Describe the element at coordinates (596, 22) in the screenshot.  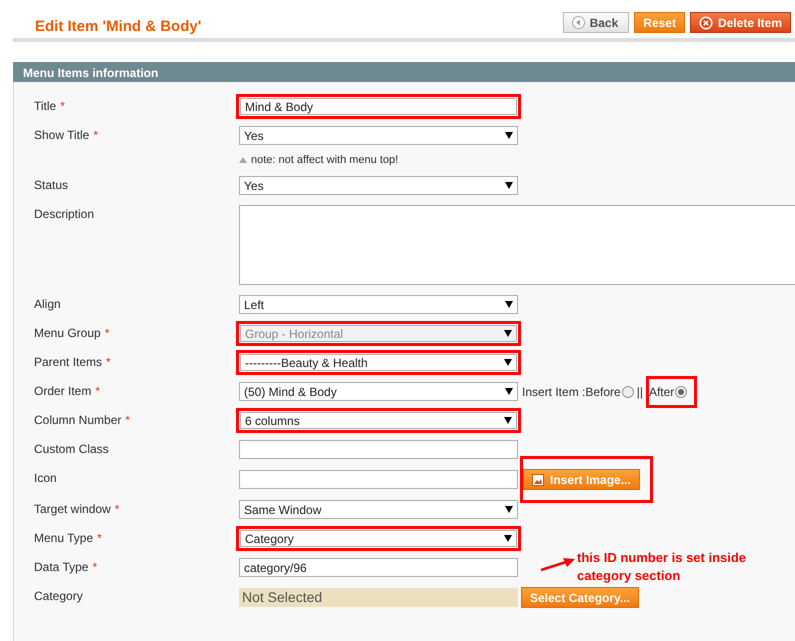
I see `back-button: Back` at that location.